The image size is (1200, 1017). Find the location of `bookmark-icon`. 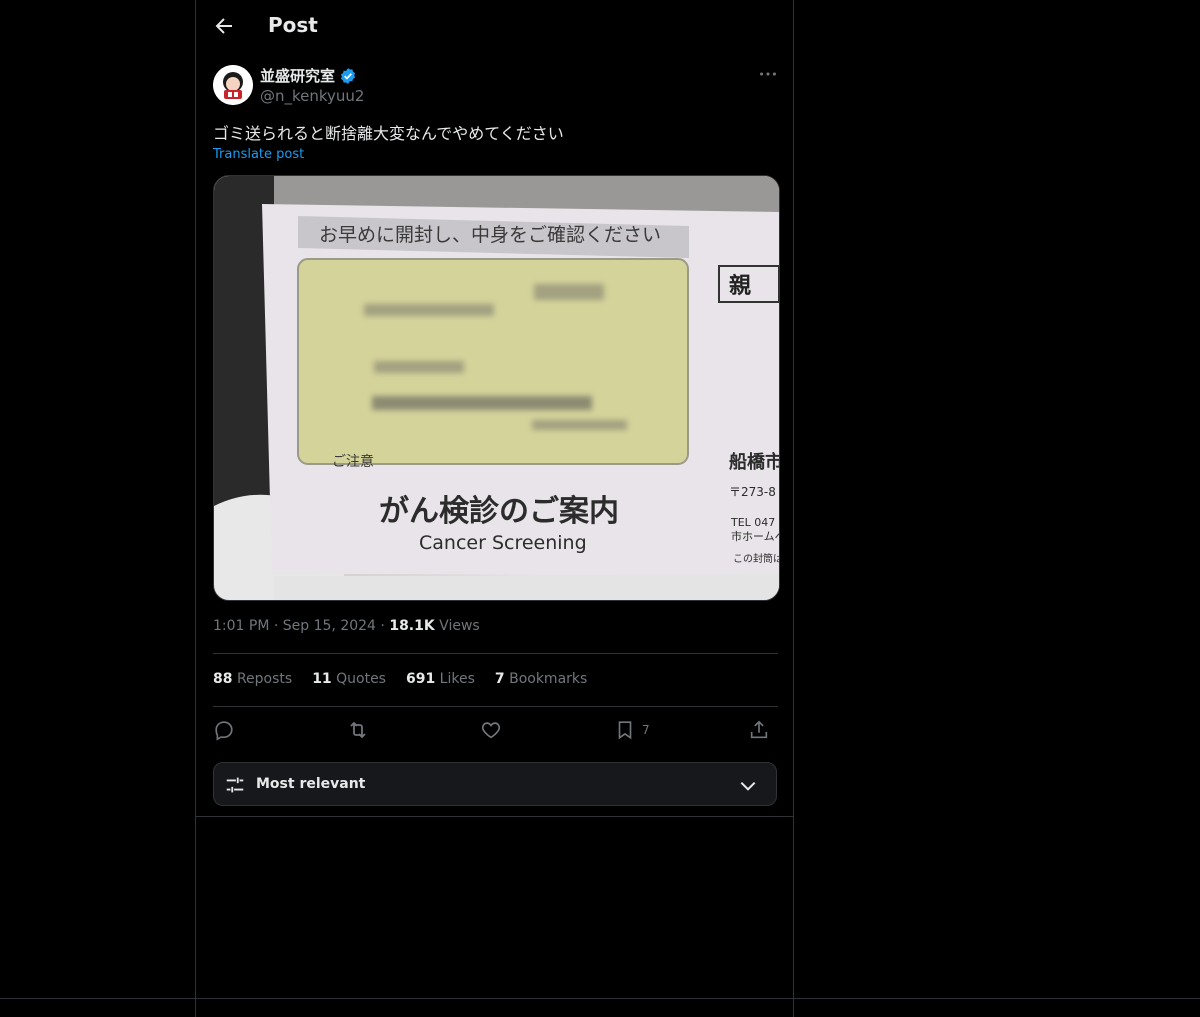

bookmark-icon is located at coordinates (625, 730).